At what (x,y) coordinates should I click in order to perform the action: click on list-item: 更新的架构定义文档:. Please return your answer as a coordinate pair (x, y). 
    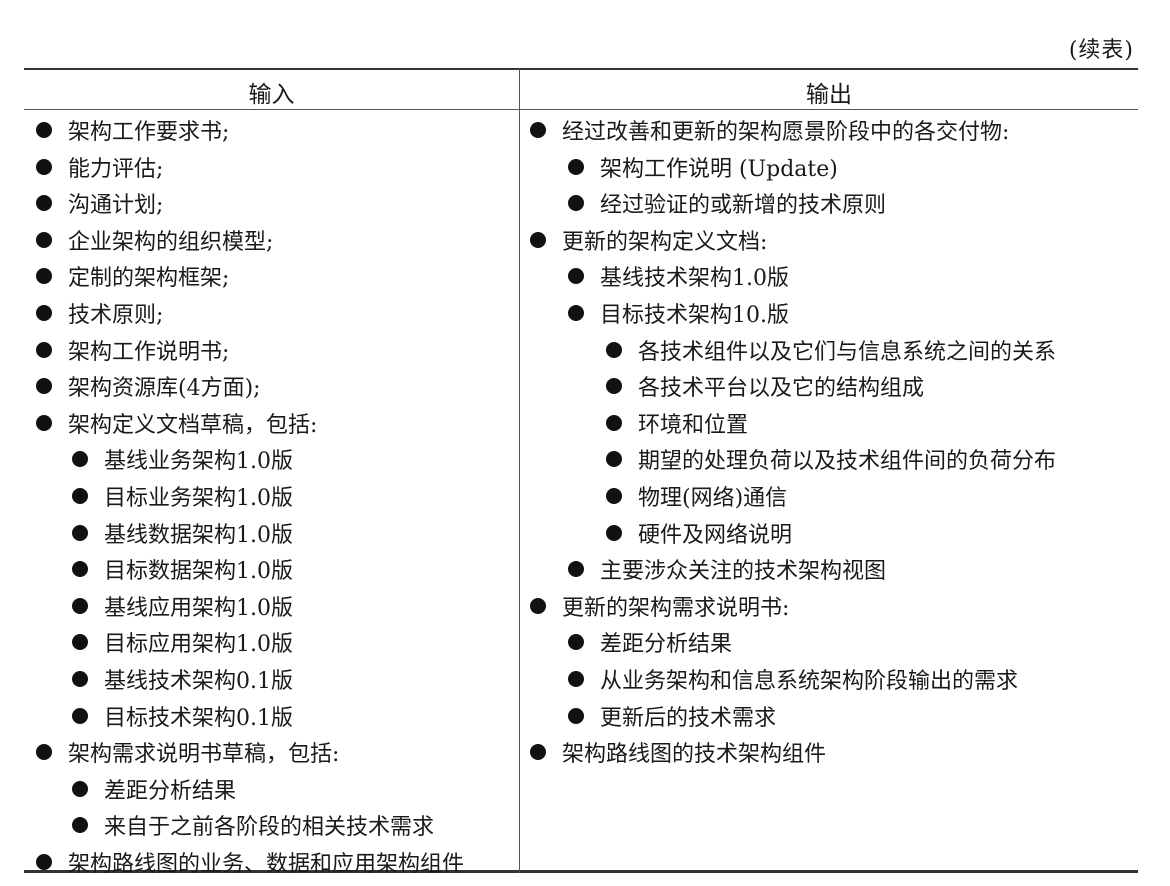
    Looking at the image, I should click on (648, 240).